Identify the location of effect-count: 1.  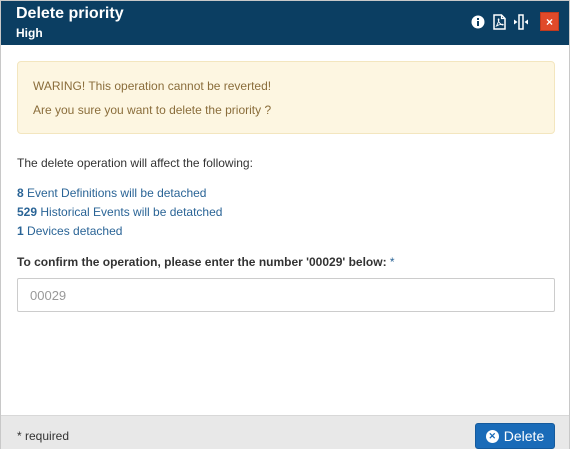
(20, 231).